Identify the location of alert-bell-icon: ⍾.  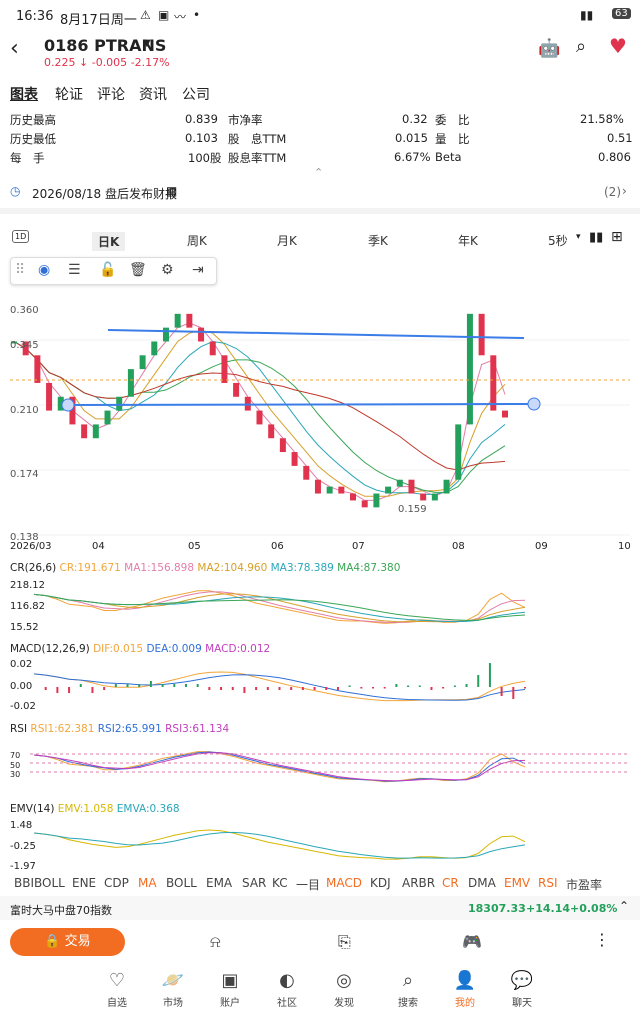
(215, 942).